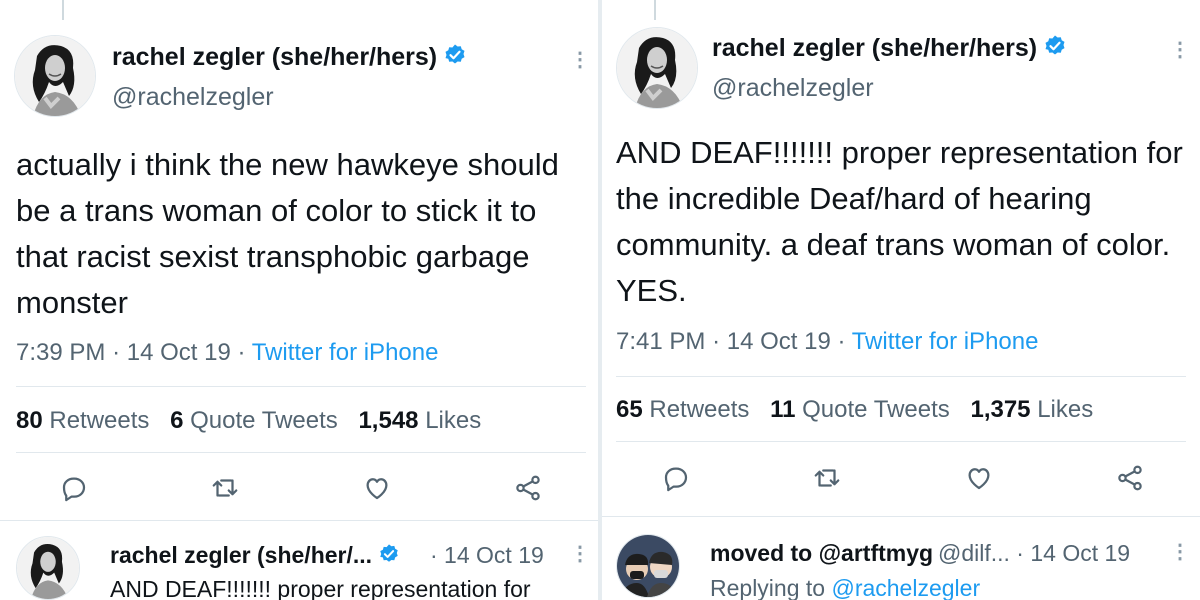 This screenshot has height=600, width=1200. Describe the element at coordinates (388, 420) in the screenshot. I see `likes-count: 1,548` at that location.